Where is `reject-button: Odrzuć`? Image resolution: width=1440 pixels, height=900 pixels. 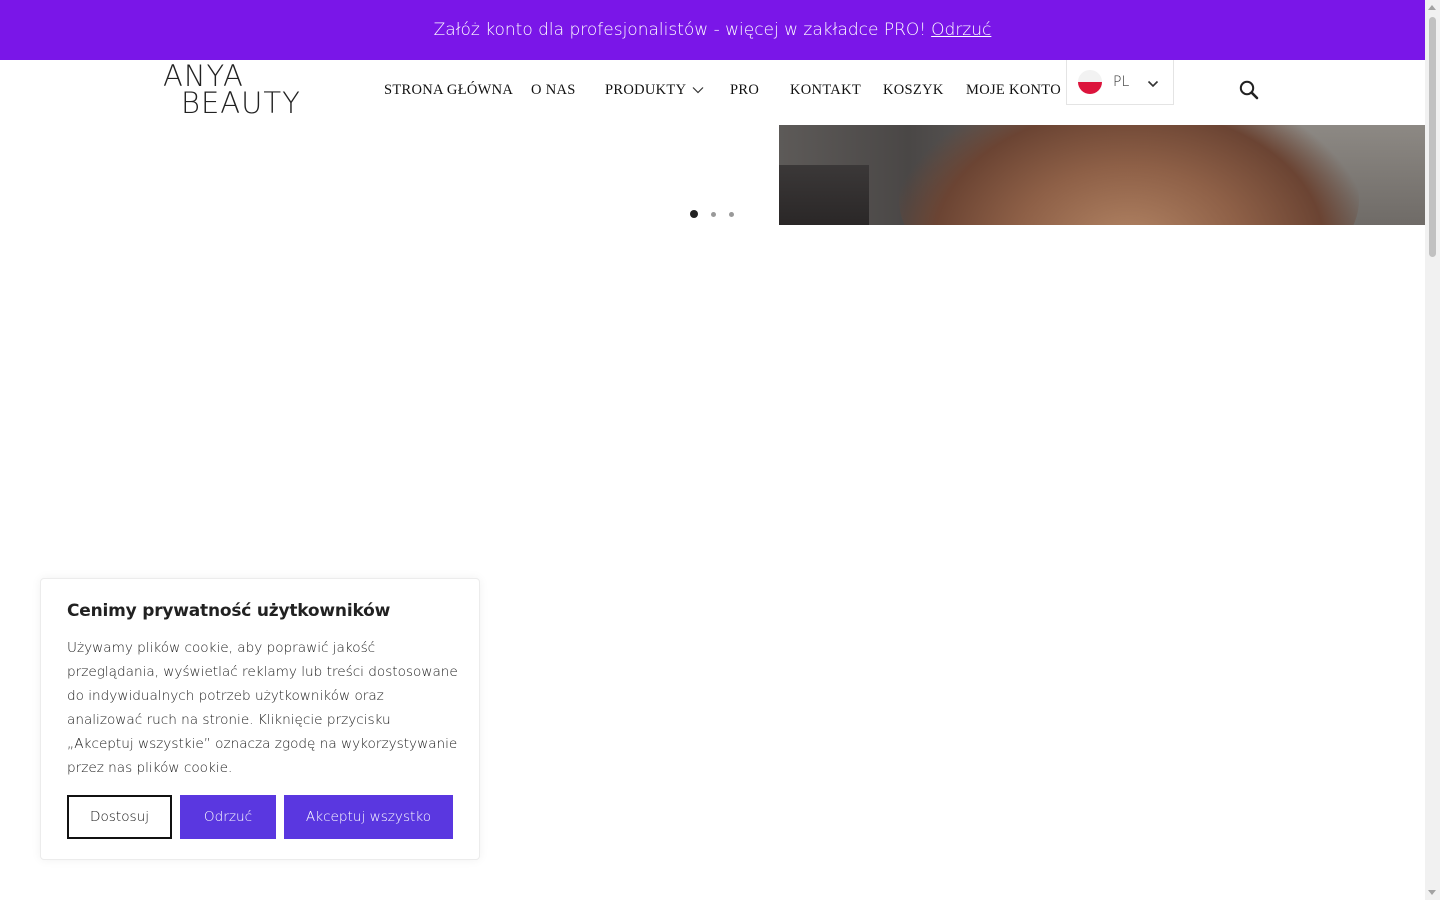
reject-button: Odrzuć is located at coordinates (228, 817).